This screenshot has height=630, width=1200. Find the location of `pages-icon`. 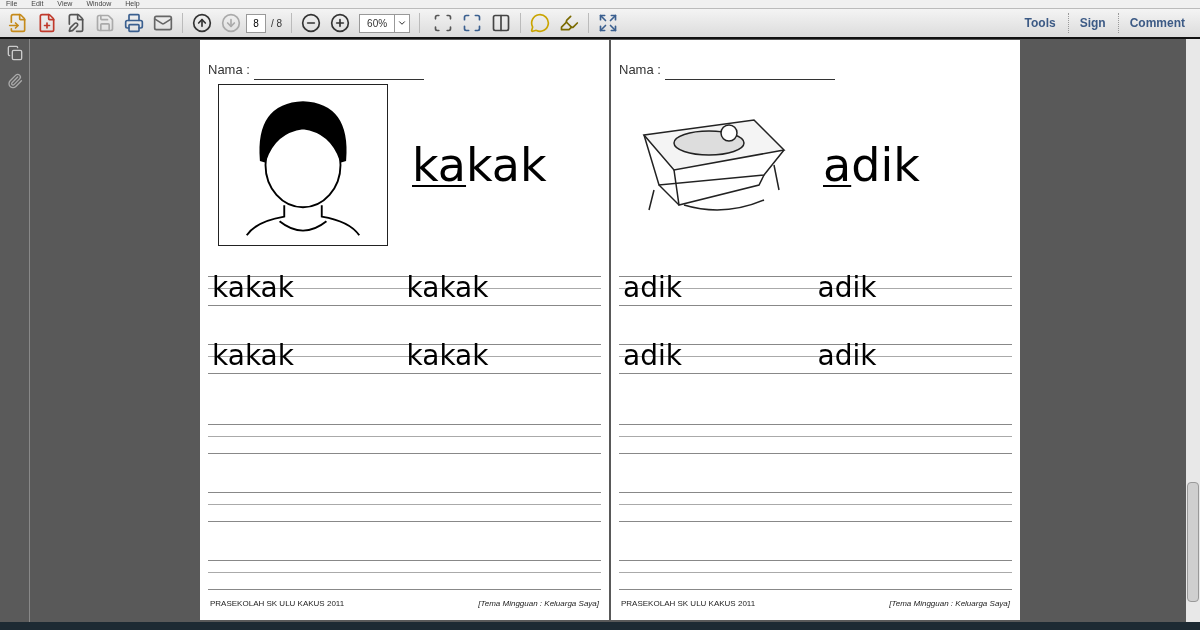

pages-icon is located at coordinates (14, 53).